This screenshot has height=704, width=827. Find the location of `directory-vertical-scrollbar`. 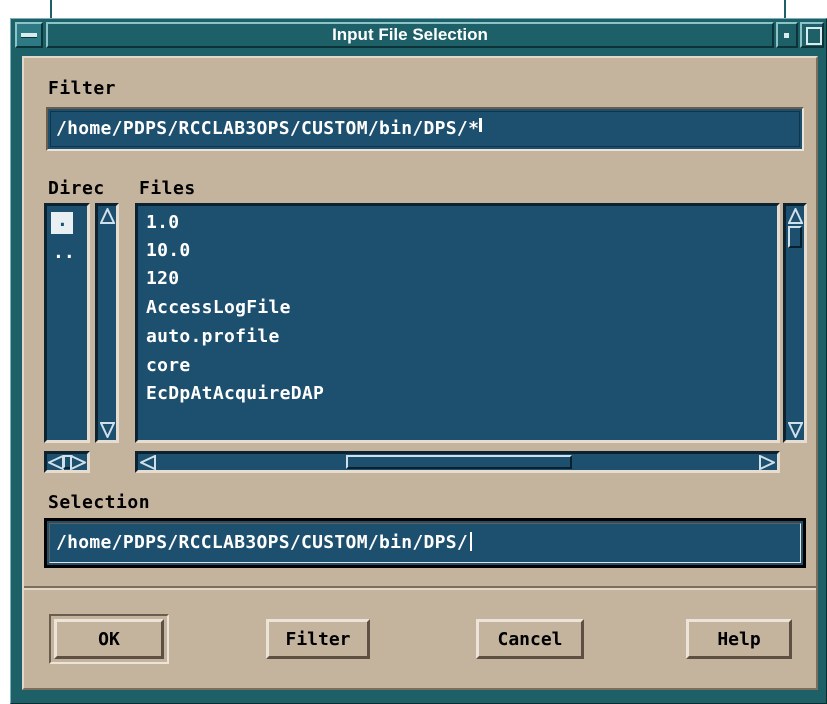

directory-vertical-scrollbar is located at coordinates (107, 323).